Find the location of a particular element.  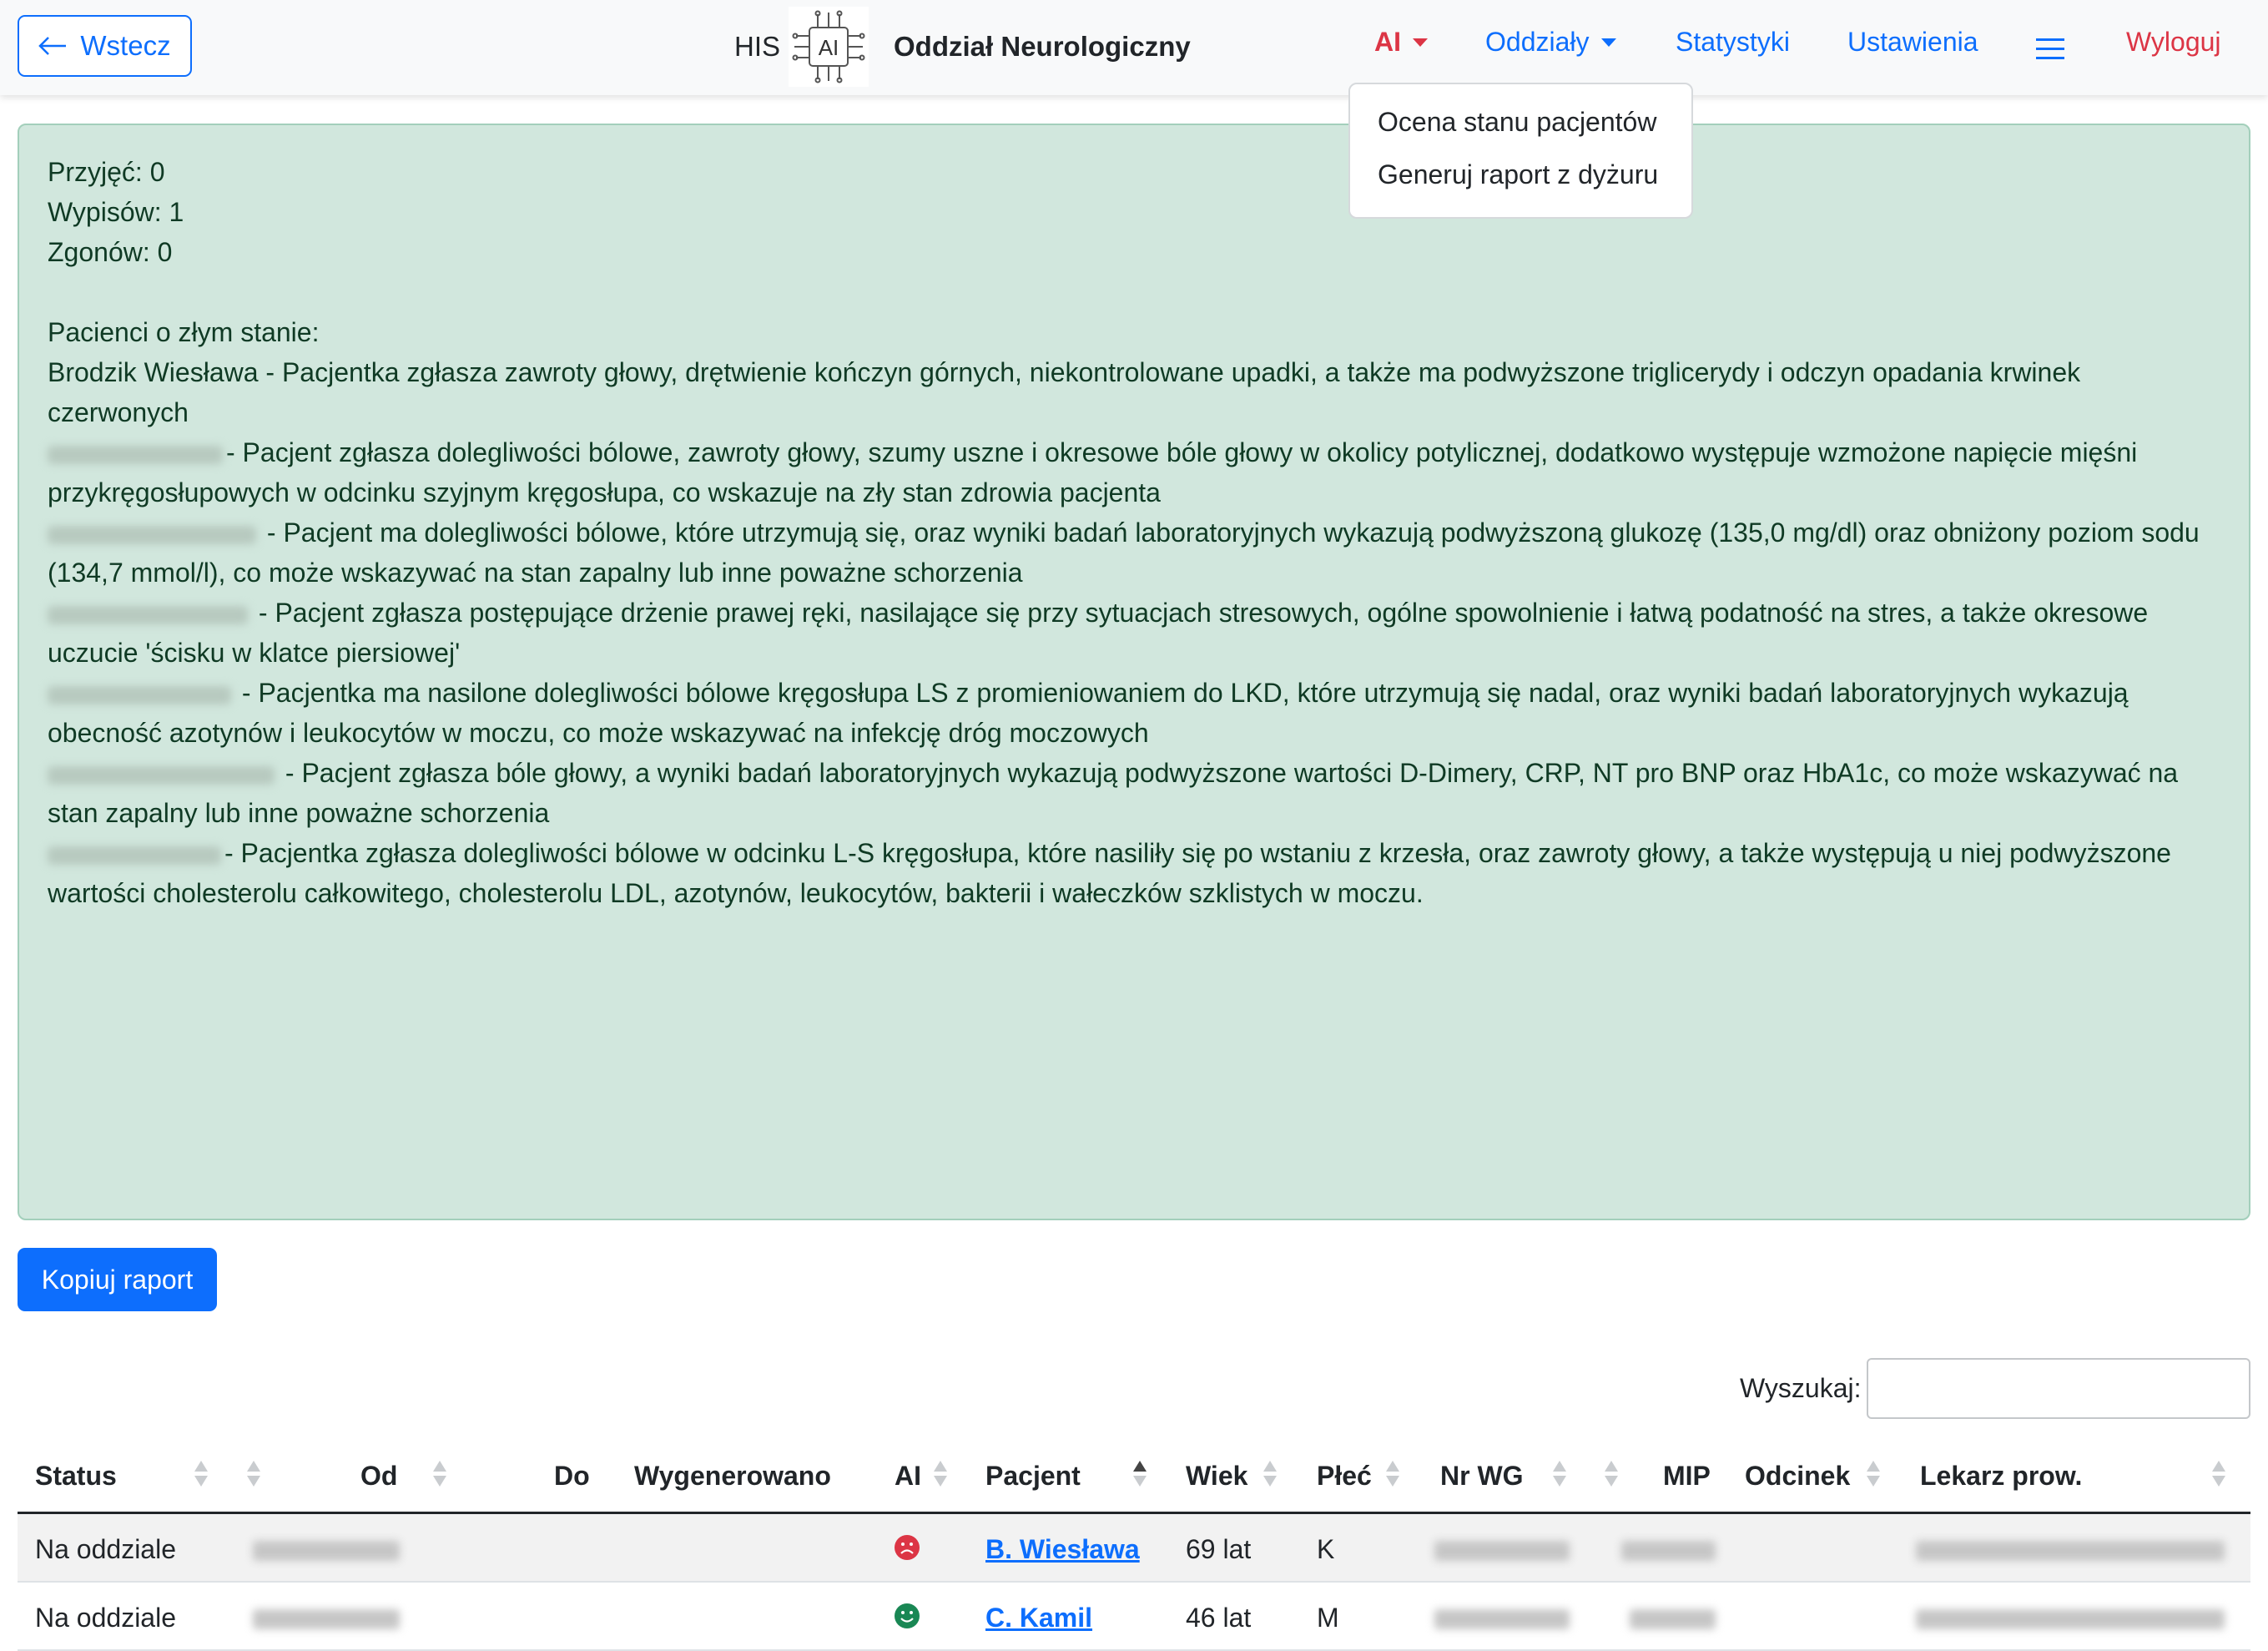

back-button: Wstecz is located at coordinates (105, 46).